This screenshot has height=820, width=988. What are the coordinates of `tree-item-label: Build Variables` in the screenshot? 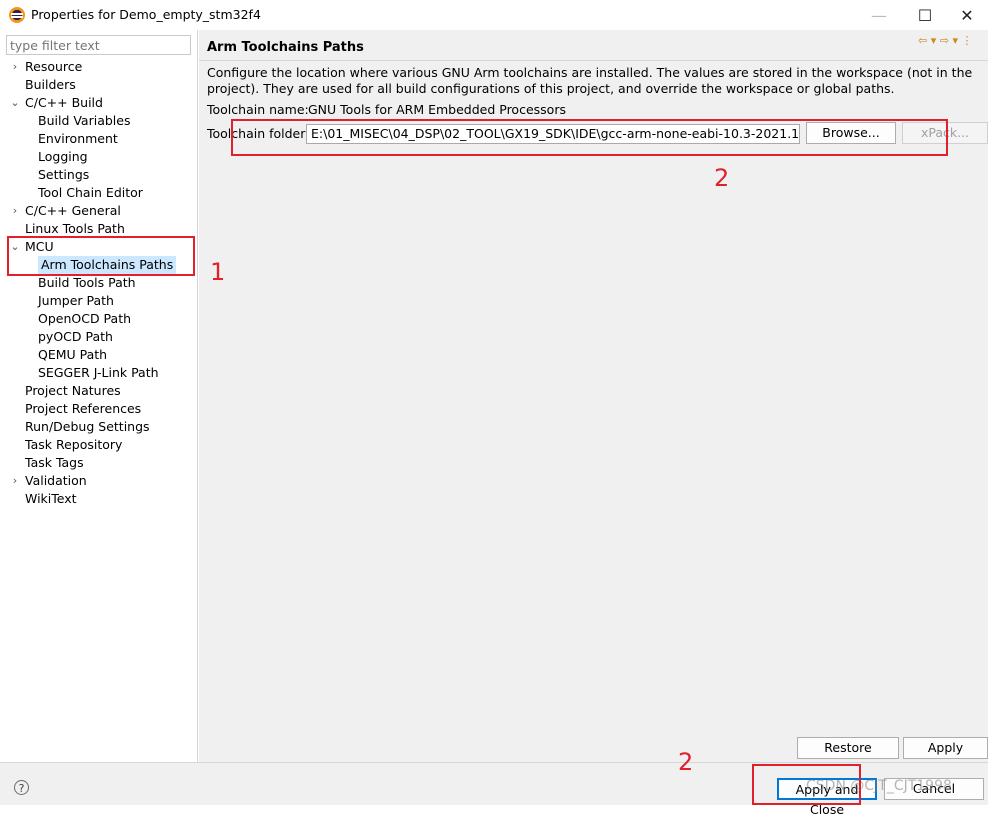 It's located at (84, 120).